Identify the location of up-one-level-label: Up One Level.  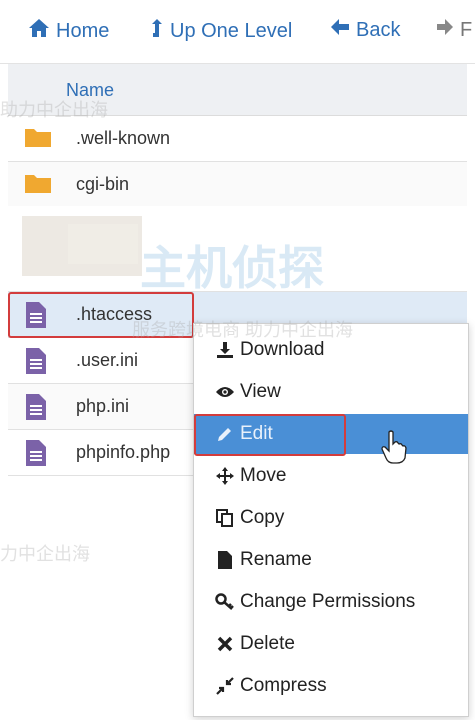
(231, 30).